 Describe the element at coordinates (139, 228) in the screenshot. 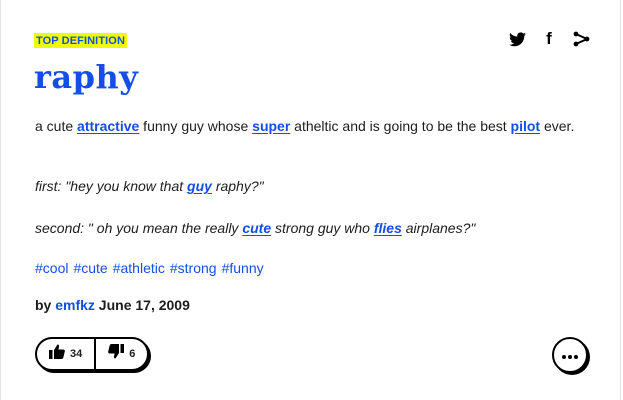

I see `example-text: second: " oh you mean the really` at that location.